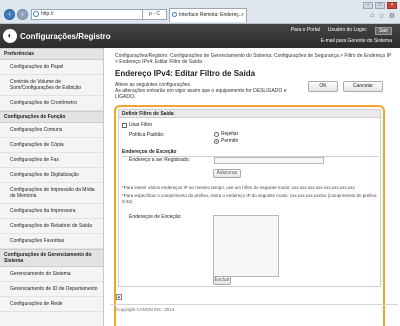  Describe the element at coordinates (155, 14) in the screenshot. I see `address-bar-tools: ρ - C` at that location.